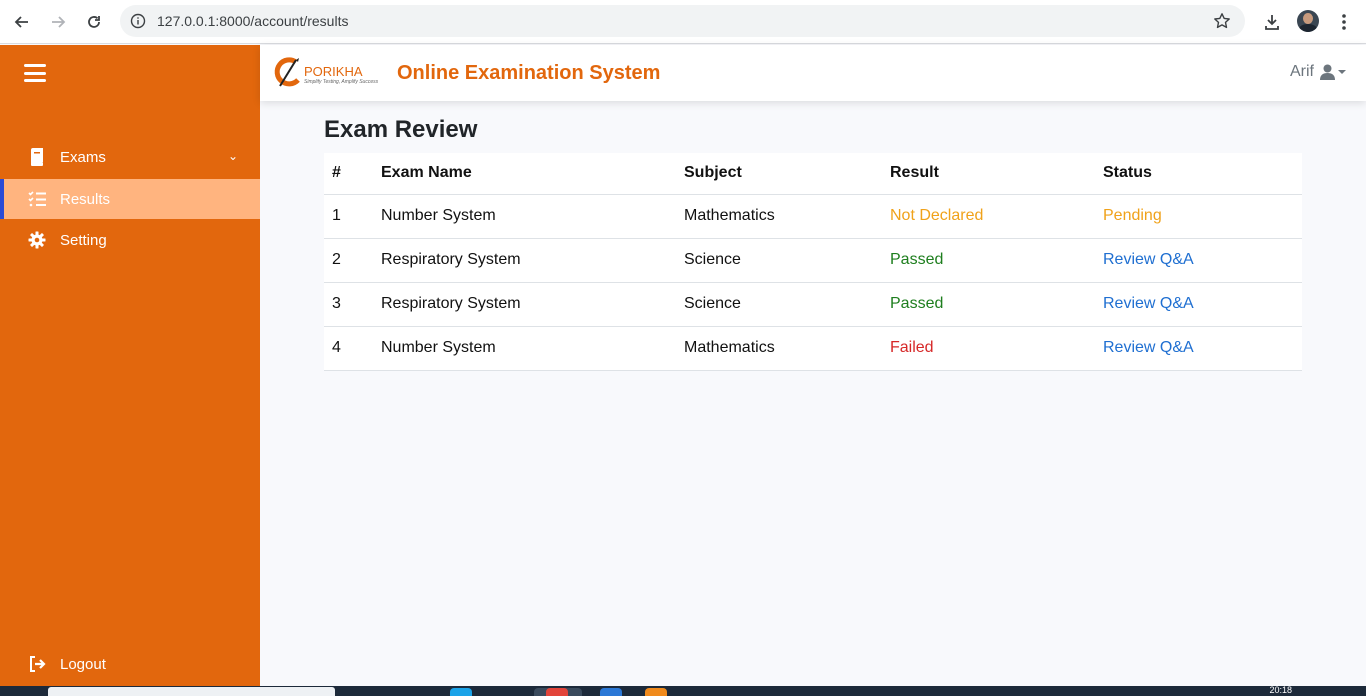 This screenshot has width=1366, height=696. Describe the element at coordinates (37, 664) in the screenshot. I see `sign-out-icon` at that location.